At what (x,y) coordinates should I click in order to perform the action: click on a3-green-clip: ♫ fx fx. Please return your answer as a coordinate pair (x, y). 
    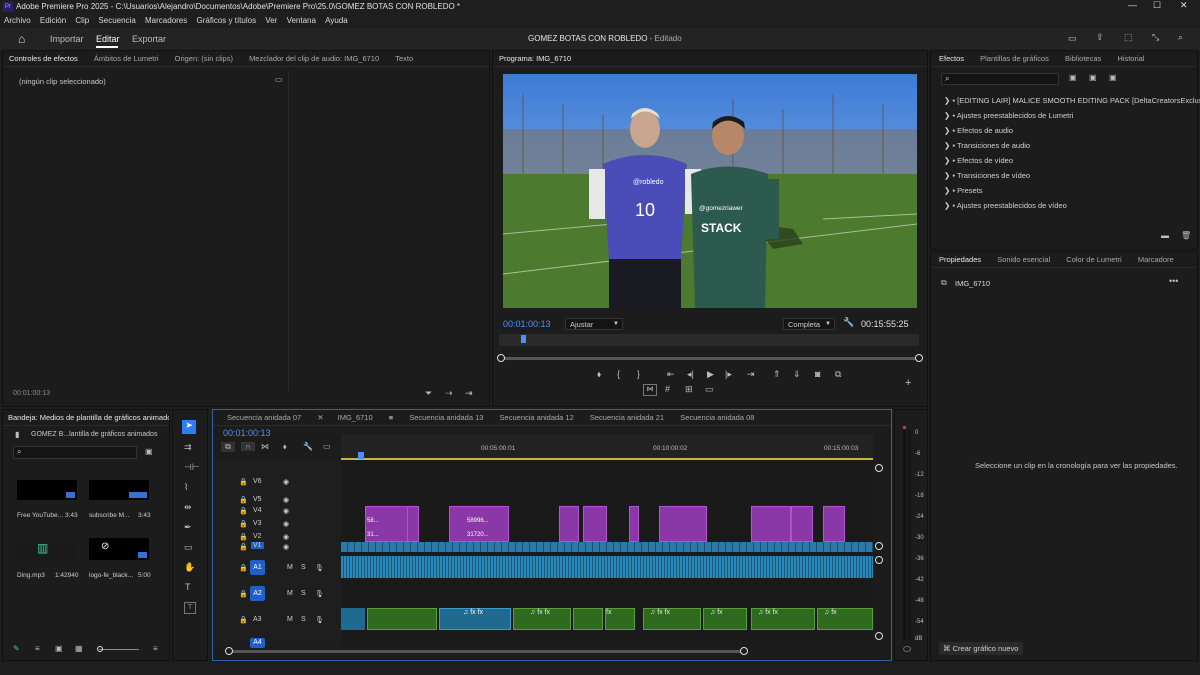
    Looking at the image, I should click on (542, 619).